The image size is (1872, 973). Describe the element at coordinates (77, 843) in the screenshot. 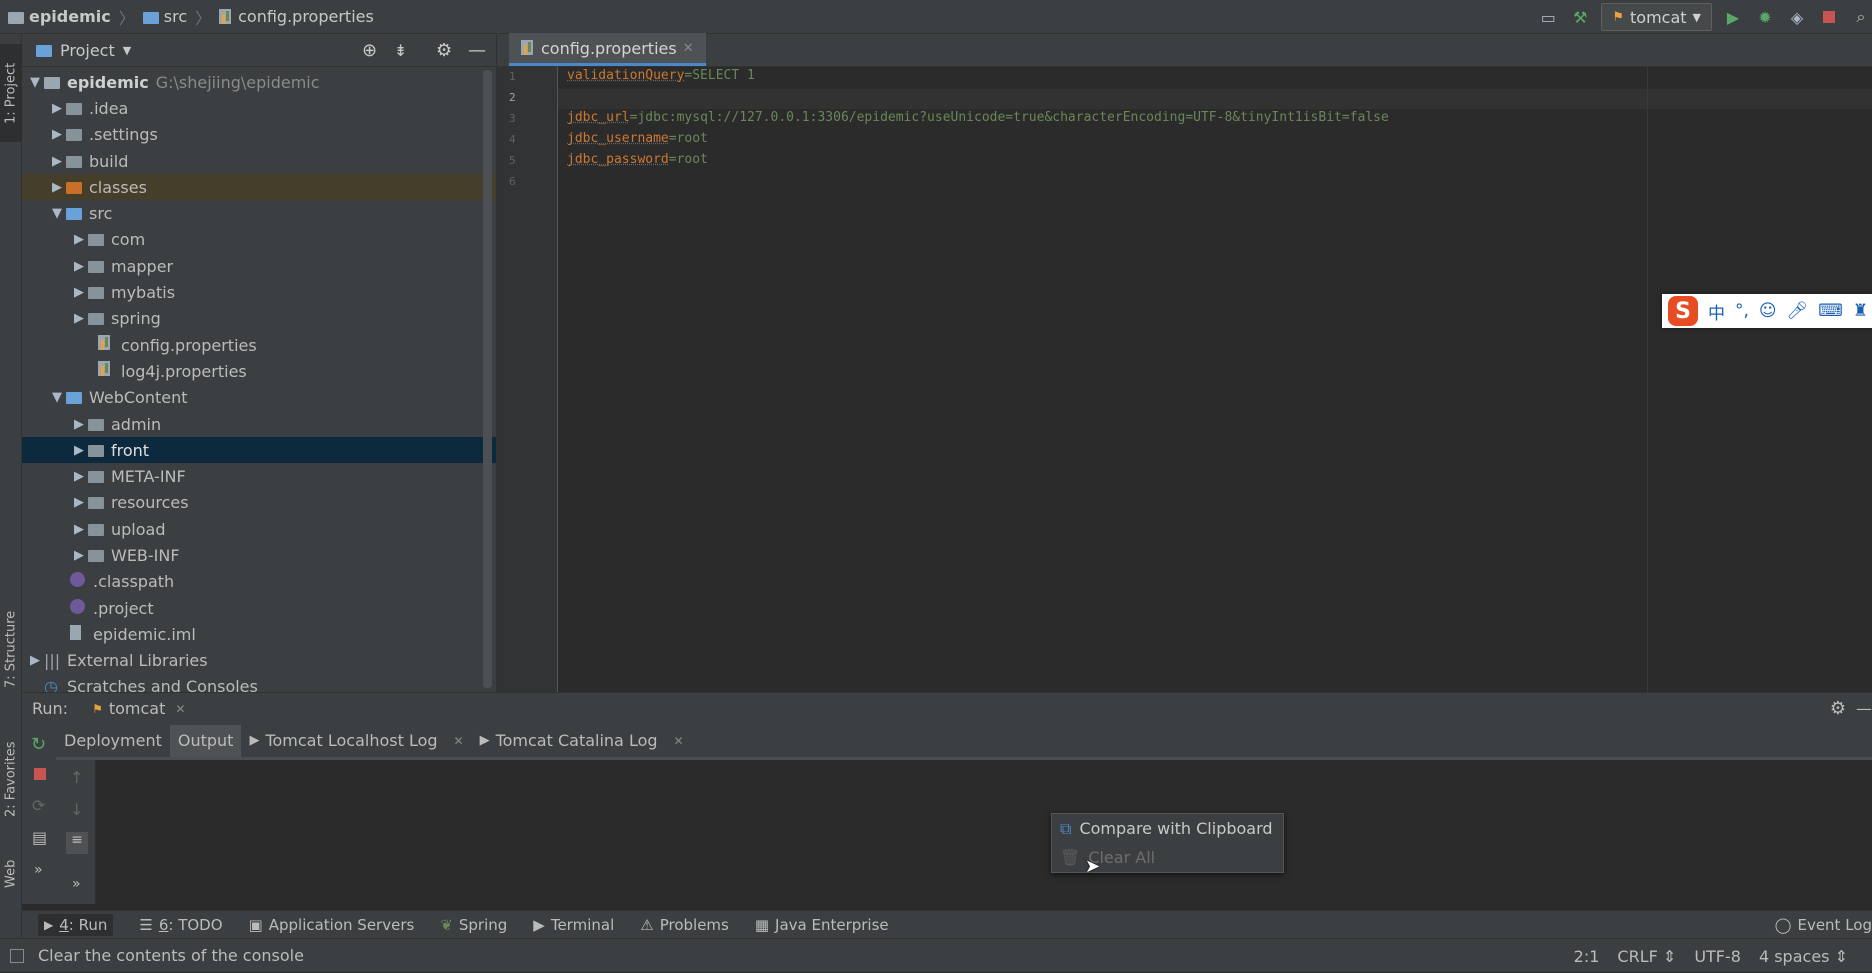

I see `soft-wrap-icon: ≡` at that location.